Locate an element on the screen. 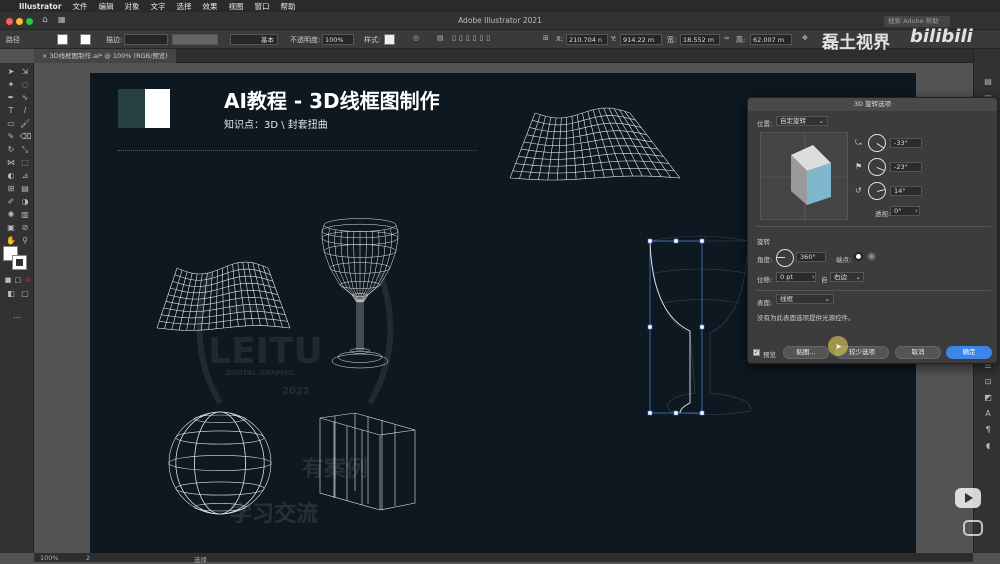 Image resolution: width=1000 pixels, height=564 pixels. tab-document: × 3D线框图制作.ai* @ 100% (RGB/预览) is located at coordinates (105, 56).